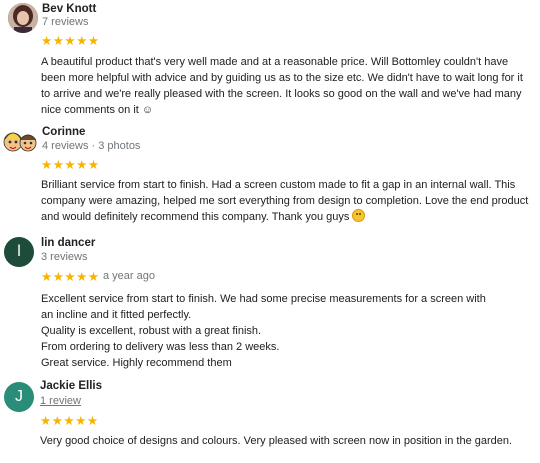 The image size is (540, 463). What do you see at coordinates (91, 146) in the screenshot?
I see `reviewer-meta: 4 reviews · 3 photos` at bounding box center [91, 146].